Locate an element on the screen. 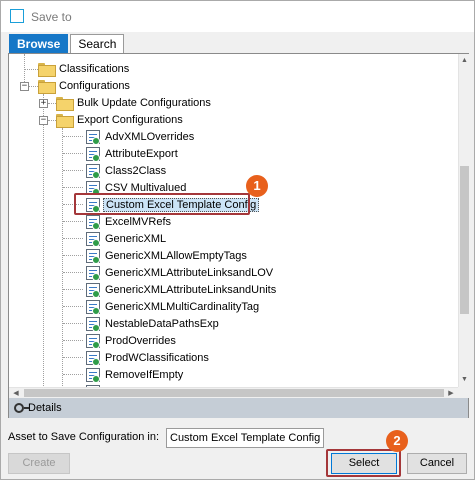 The height and width of the screenshot is (480, 475). tree-item-label: ExcelMVRefs is located at coordinates (138, 221).